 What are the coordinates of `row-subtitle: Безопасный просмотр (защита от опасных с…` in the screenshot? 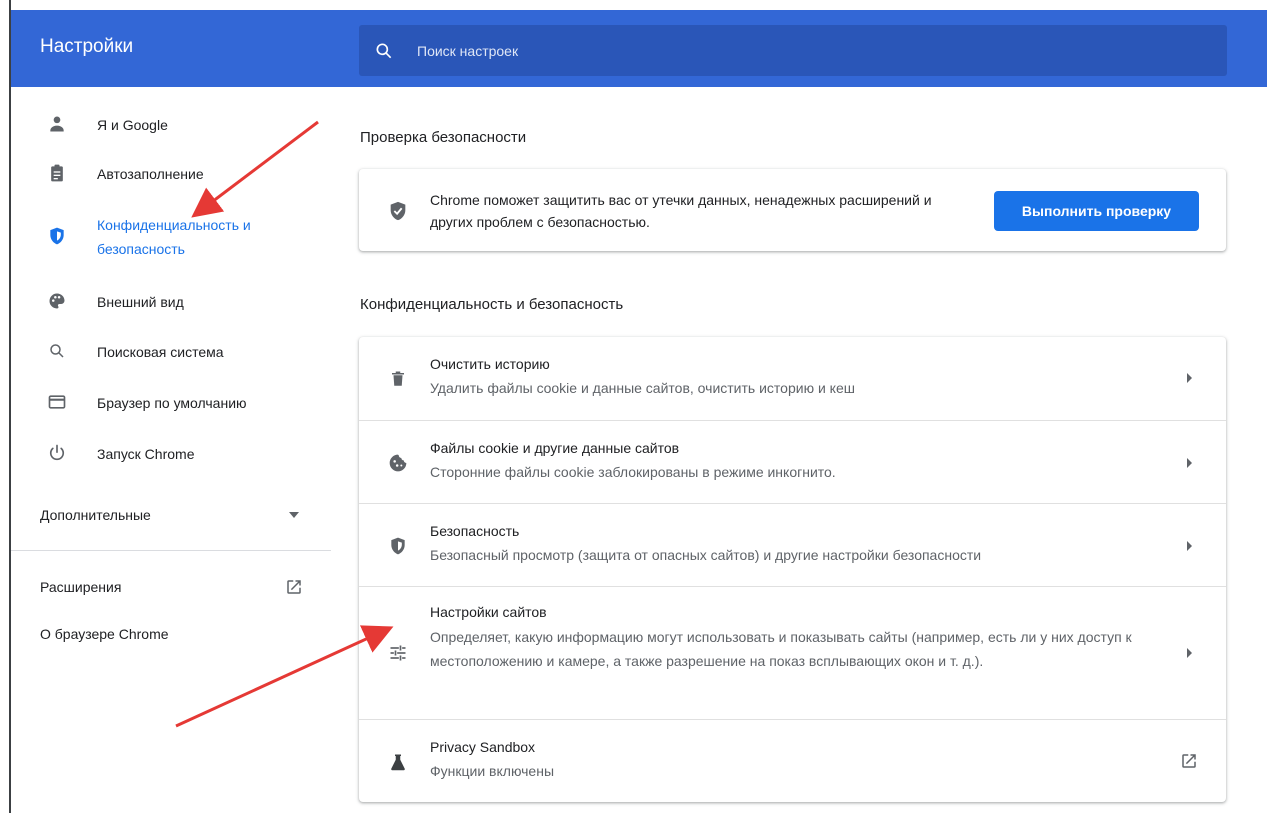 It's located at (706, 555).